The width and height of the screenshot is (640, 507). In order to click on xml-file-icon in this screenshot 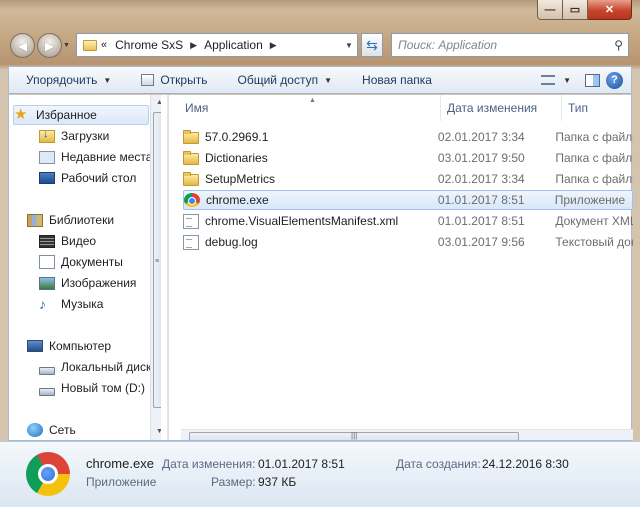, I will do `click(191, 221)`.